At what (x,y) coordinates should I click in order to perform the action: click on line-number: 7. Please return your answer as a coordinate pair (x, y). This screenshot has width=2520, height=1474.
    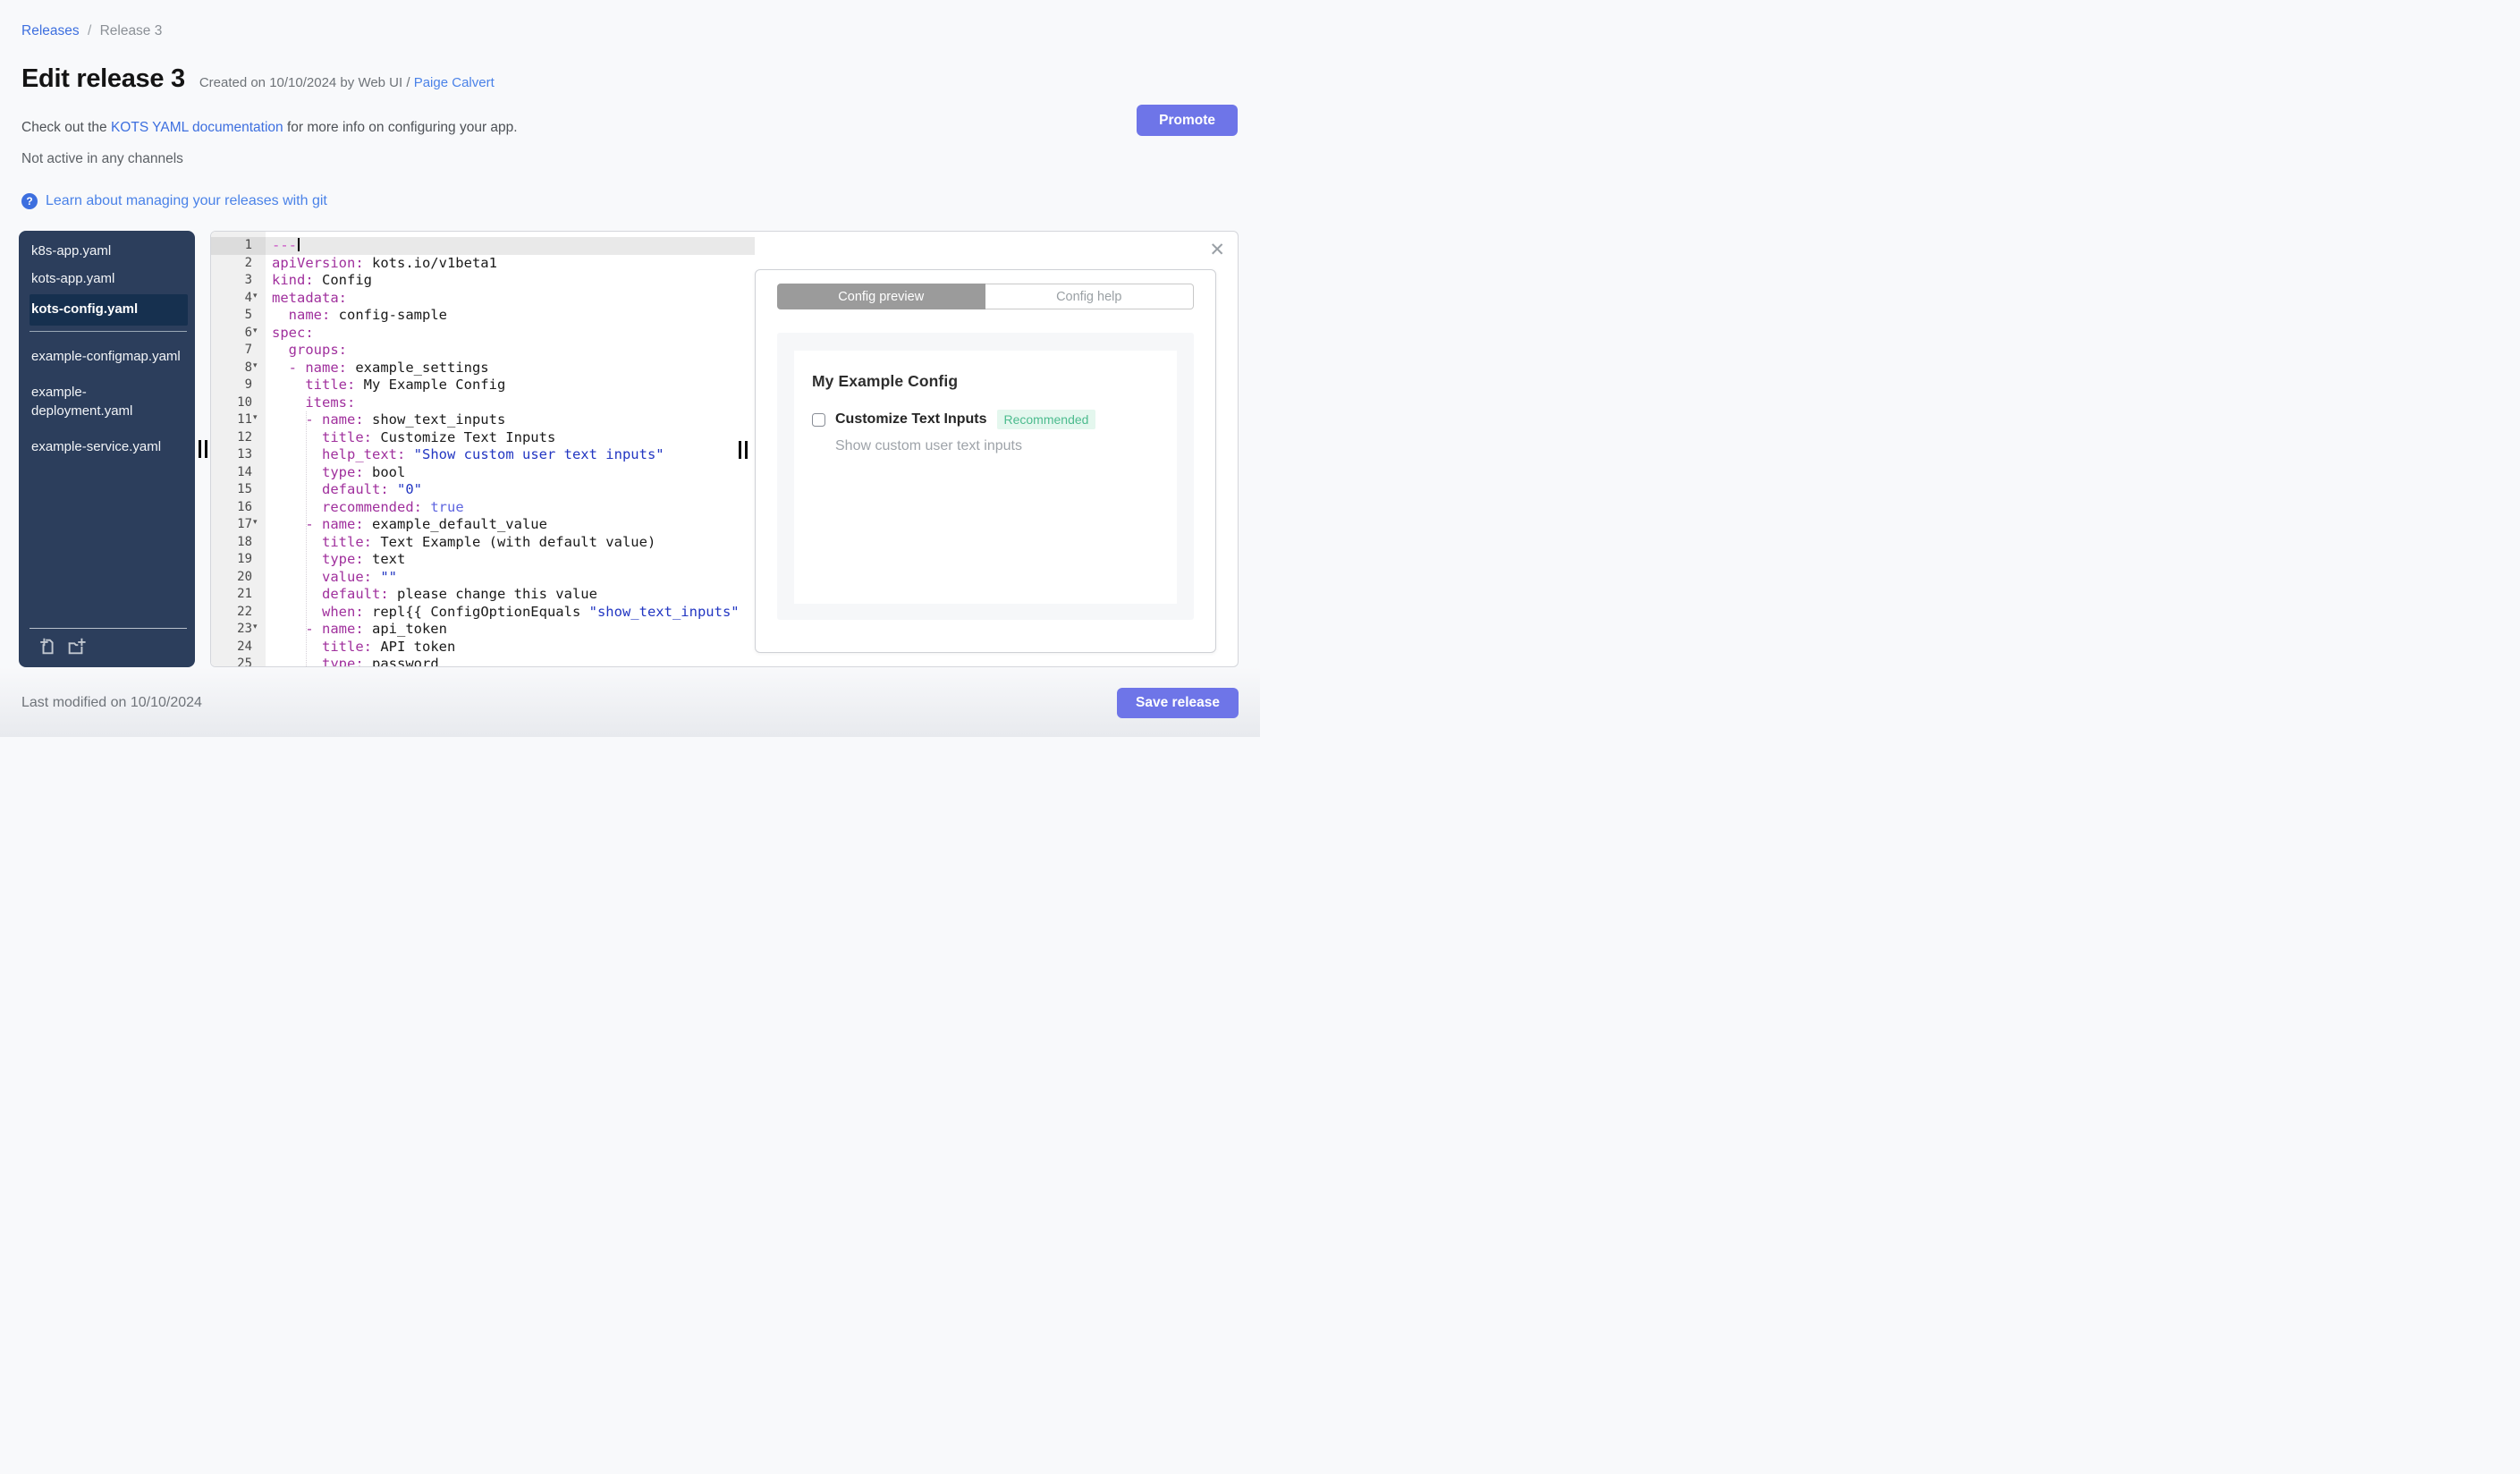
    Looking at the image, I should click on (238, 351).